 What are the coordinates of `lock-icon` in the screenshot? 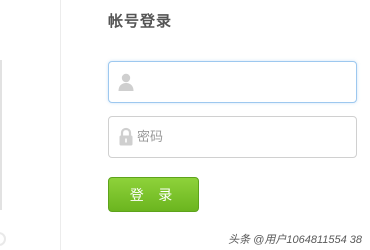 It's located at (126, 137).